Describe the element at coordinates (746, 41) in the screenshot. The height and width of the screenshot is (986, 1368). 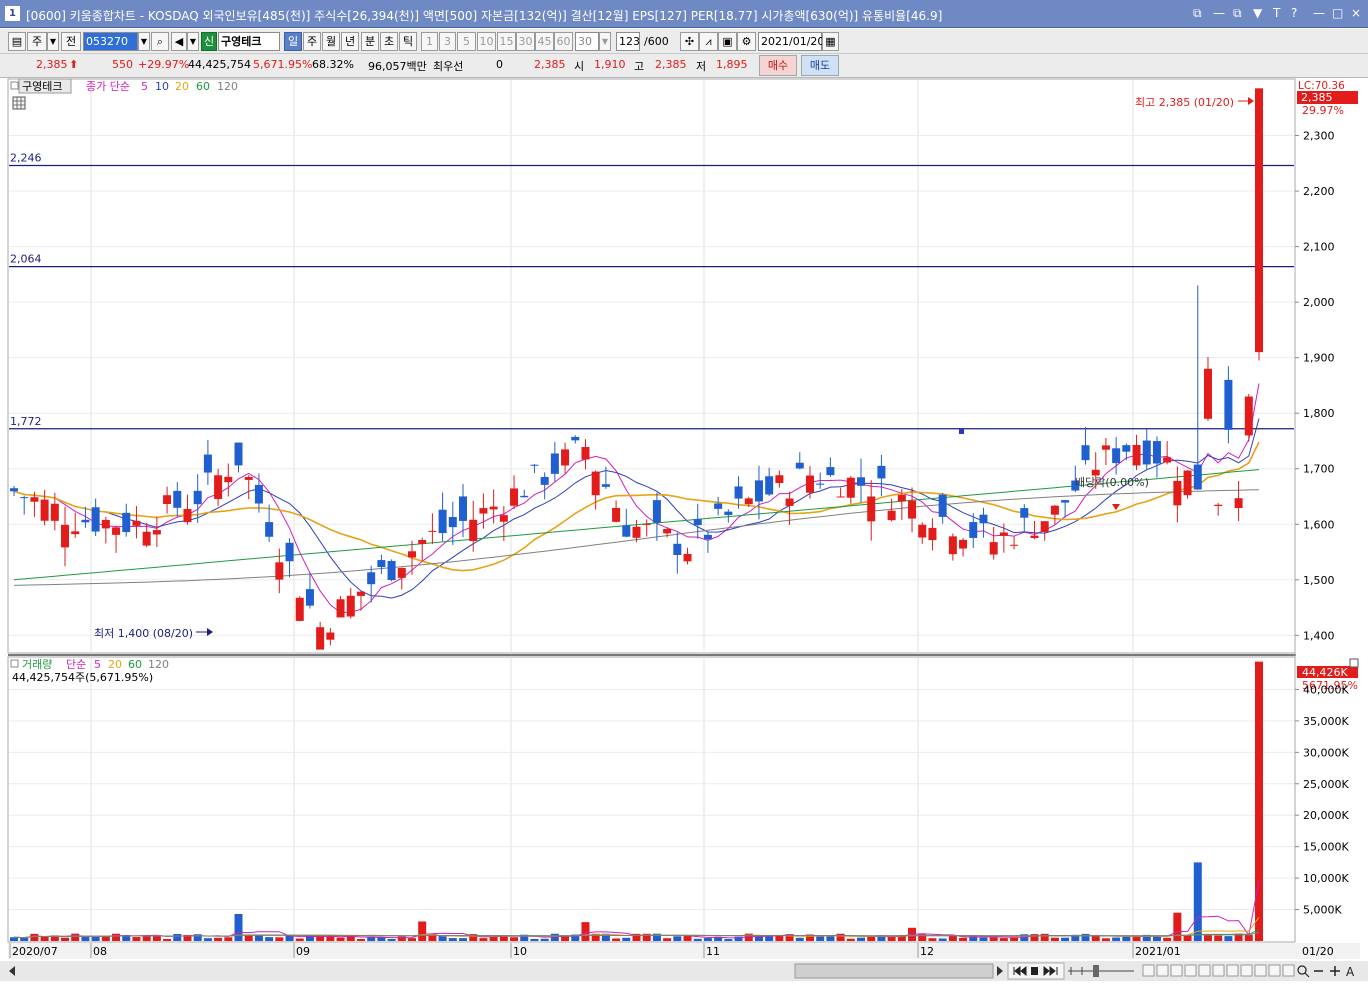
I see `settings-gear-icon: ⚙` at that location.